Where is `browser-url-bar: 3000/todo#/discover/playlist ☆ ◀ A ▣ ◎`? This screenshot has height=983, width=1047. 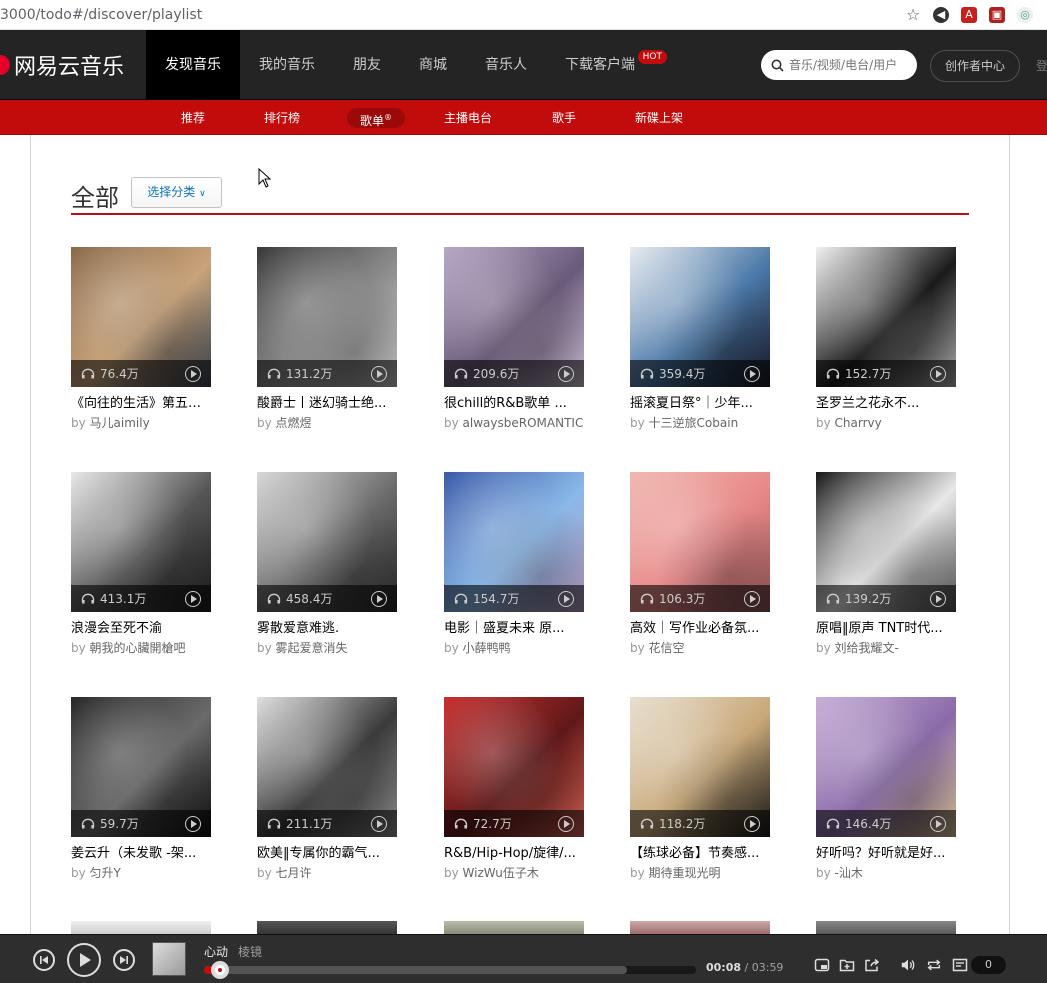
browser-url-bar: 3000/todo#/discover/playlist ☆ ◀ A ▣ ◎ is located at coordinates (523, 15).